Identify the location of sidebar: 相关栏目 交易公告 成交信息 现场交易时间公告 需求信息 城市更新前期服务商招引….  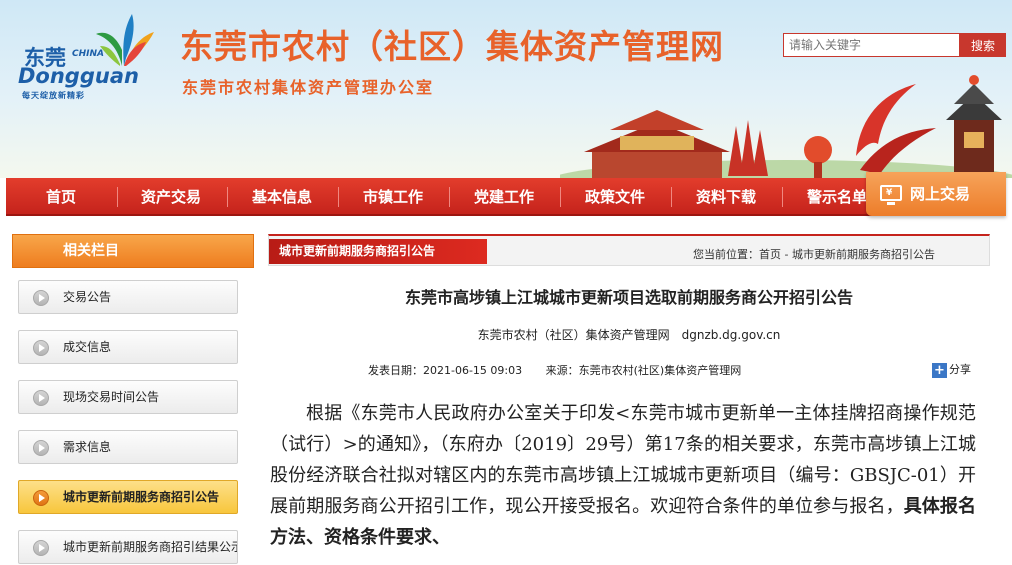
(133, 399).